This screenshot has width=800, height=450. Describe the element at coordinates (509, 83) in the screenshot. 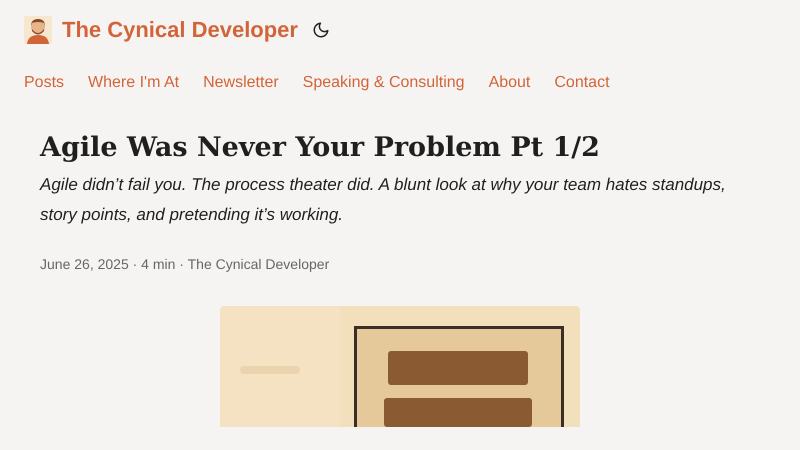

I see `nav-link: About` at that location.